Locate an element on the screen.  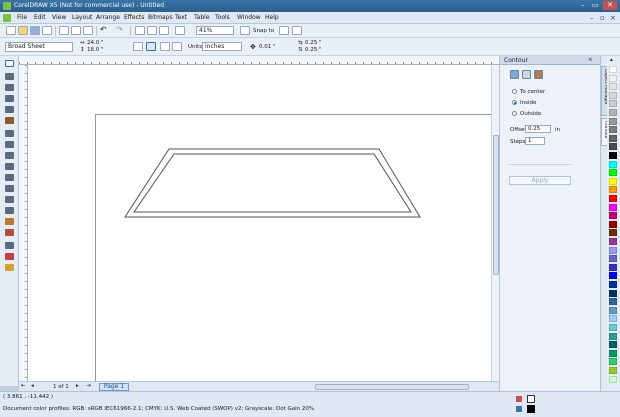
close-button: ✕ is located at coordinates (610, 5).